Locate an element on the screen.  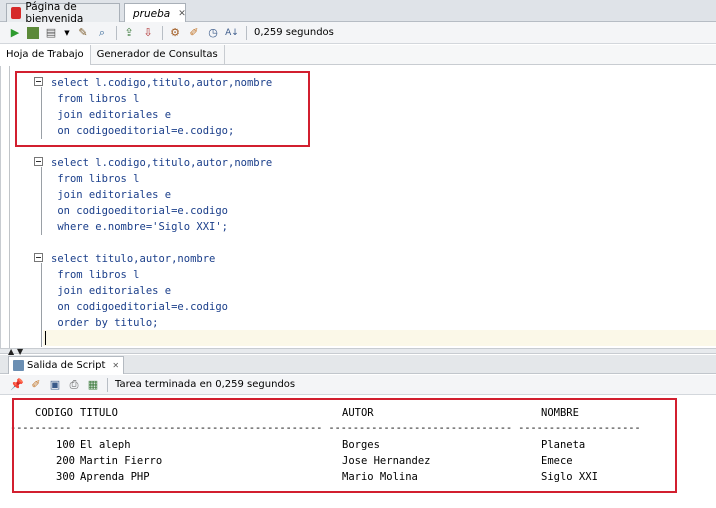
oracle-icon is located at coordinates (16, 13).